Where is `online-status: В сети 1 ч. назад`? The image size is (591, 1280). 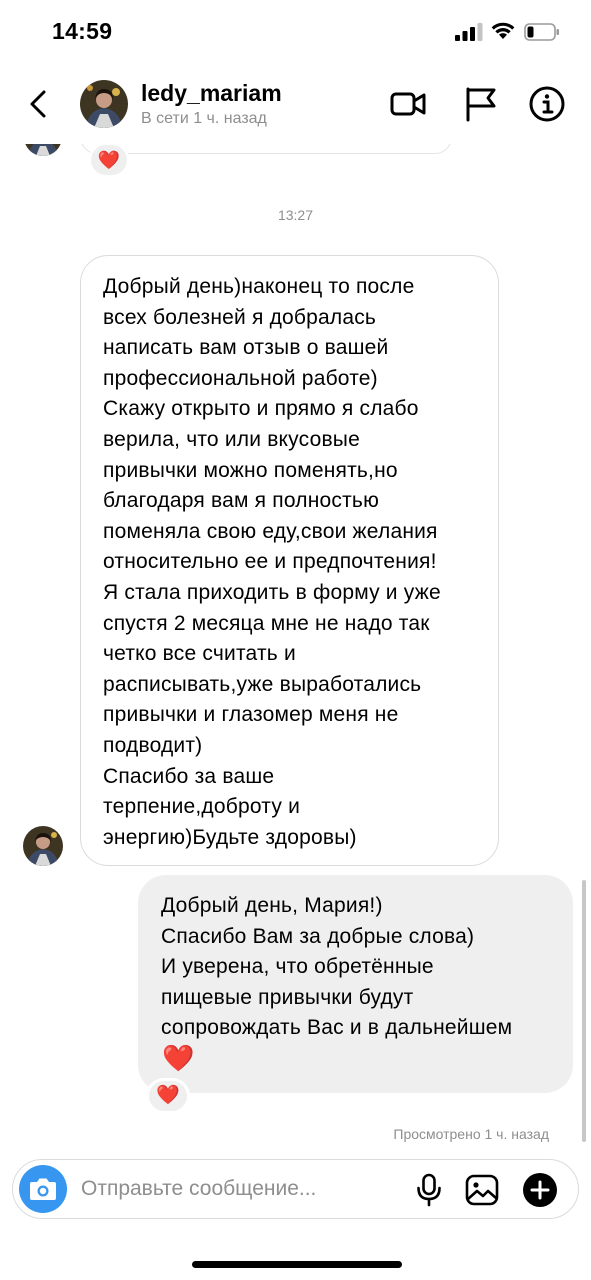
online-status: В сети 1 ч. назад is located at coordinates (204, 118).